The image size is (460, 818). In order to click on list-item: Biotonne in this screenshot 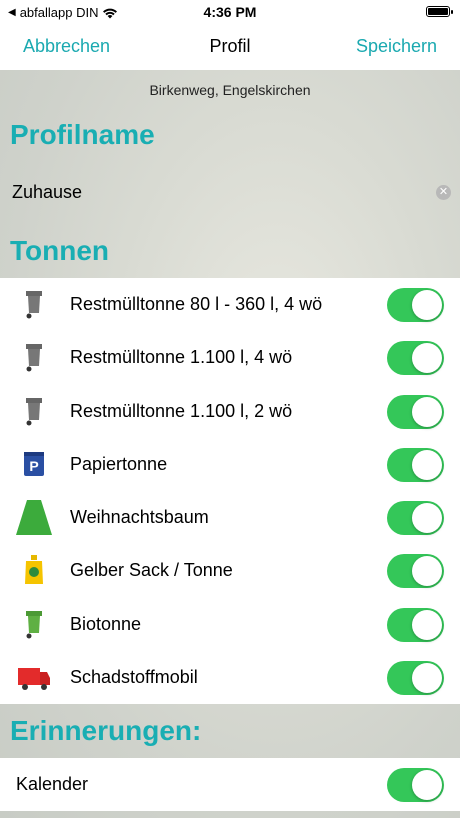, I will do `click(230, 624)`.